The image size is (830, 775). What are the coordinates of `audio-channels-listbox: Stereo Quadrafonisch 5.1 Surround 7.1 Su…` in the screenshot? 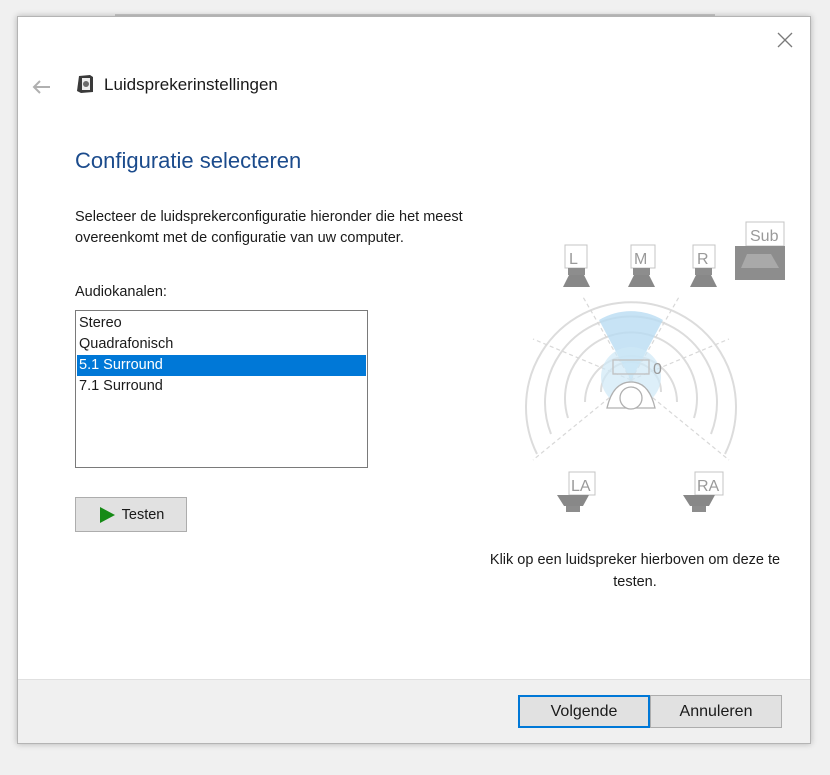 It's located at (221, 389).